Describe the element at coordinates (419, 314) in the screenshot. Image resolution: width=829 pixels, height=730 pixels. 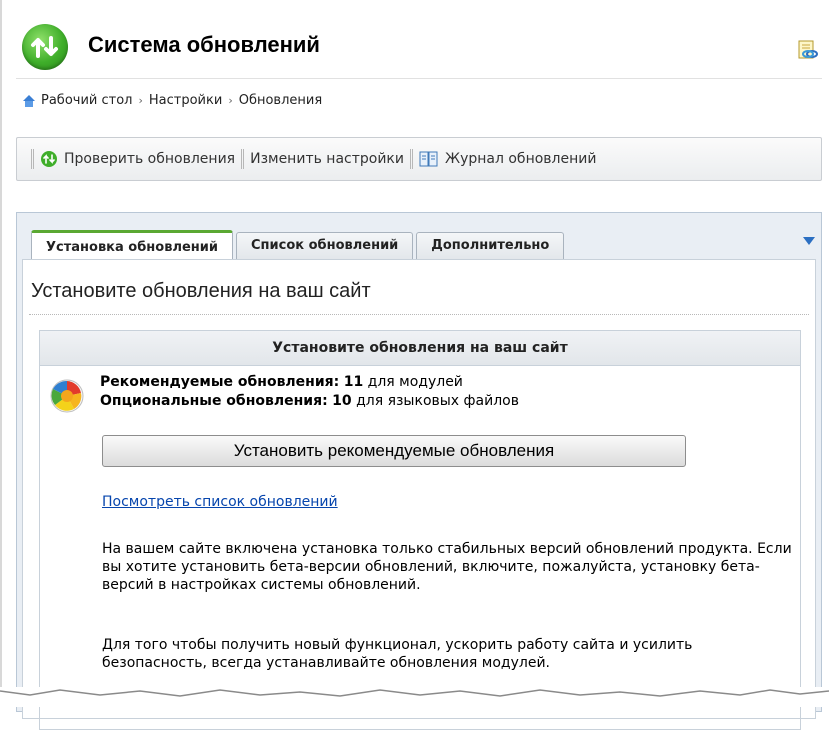
I see `section-divider` at that location.